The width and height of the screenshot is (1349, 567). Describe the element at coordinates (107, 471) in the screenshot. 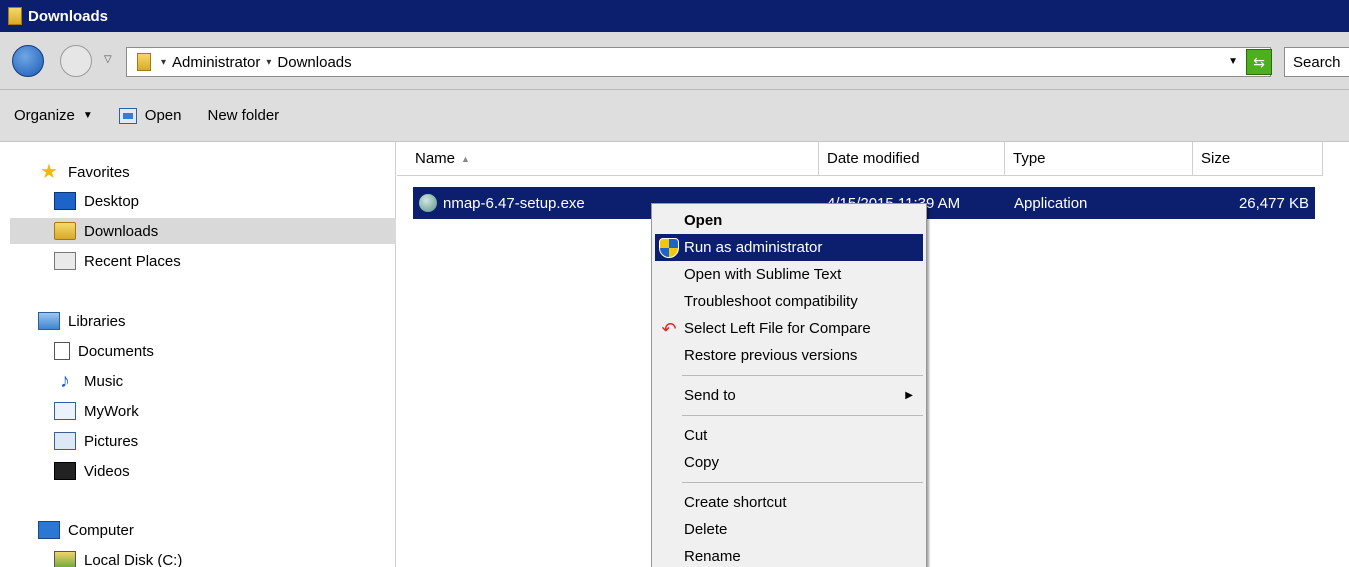

I see `nav-item-label: Videos` at that location.